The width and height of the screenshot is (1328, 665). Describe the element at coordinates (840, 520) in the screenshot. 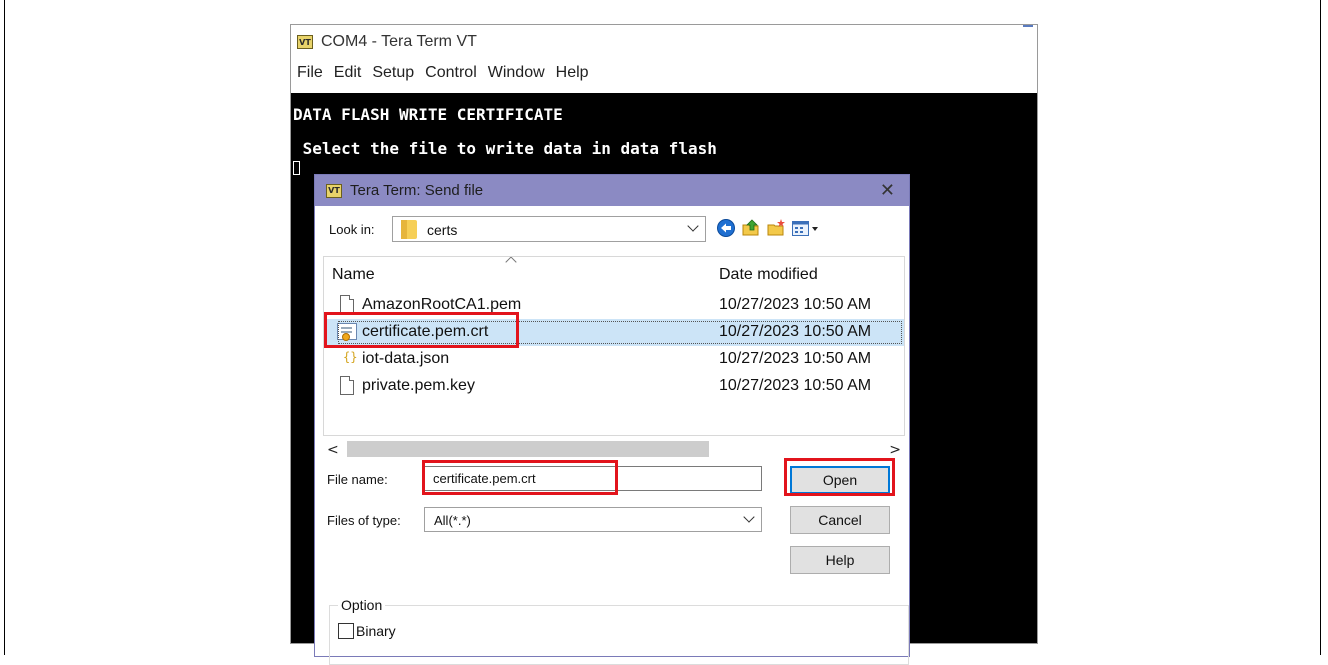

I see `cancel-button: Cancel` at that location.